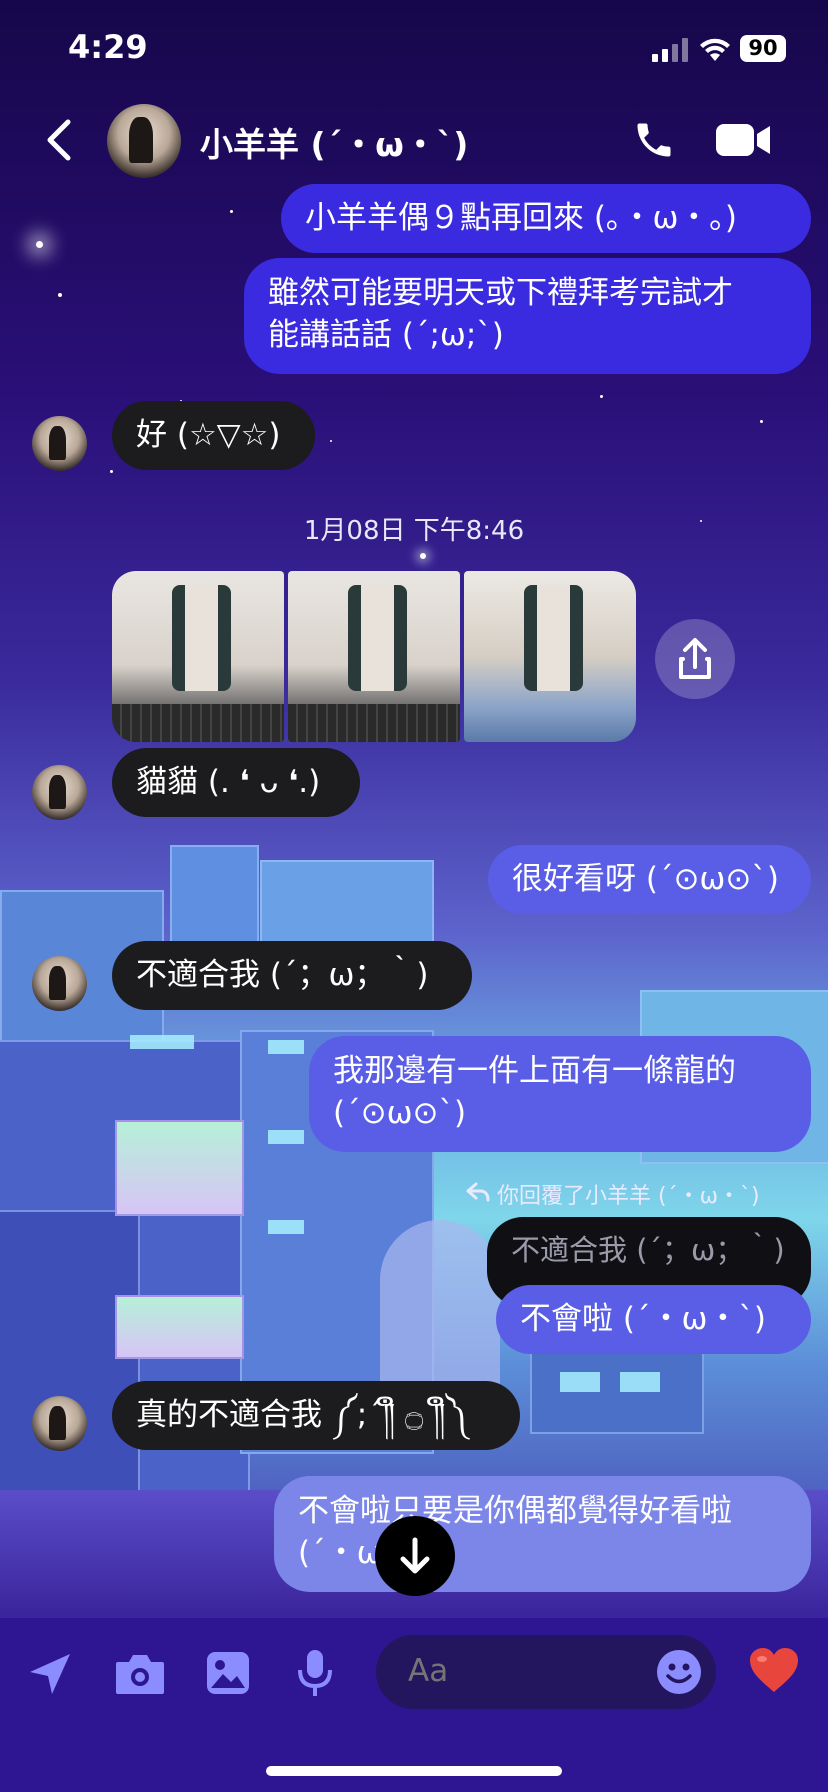 The width and height of the screenshot is (828, 1792). What do you see at coordinates (560, 1094) in the screenshot?
I see `outgoing-message: 我那邊有一件上面有一條龍的 (´⊙ω⊙`)` at bounding box center [560, 1094].